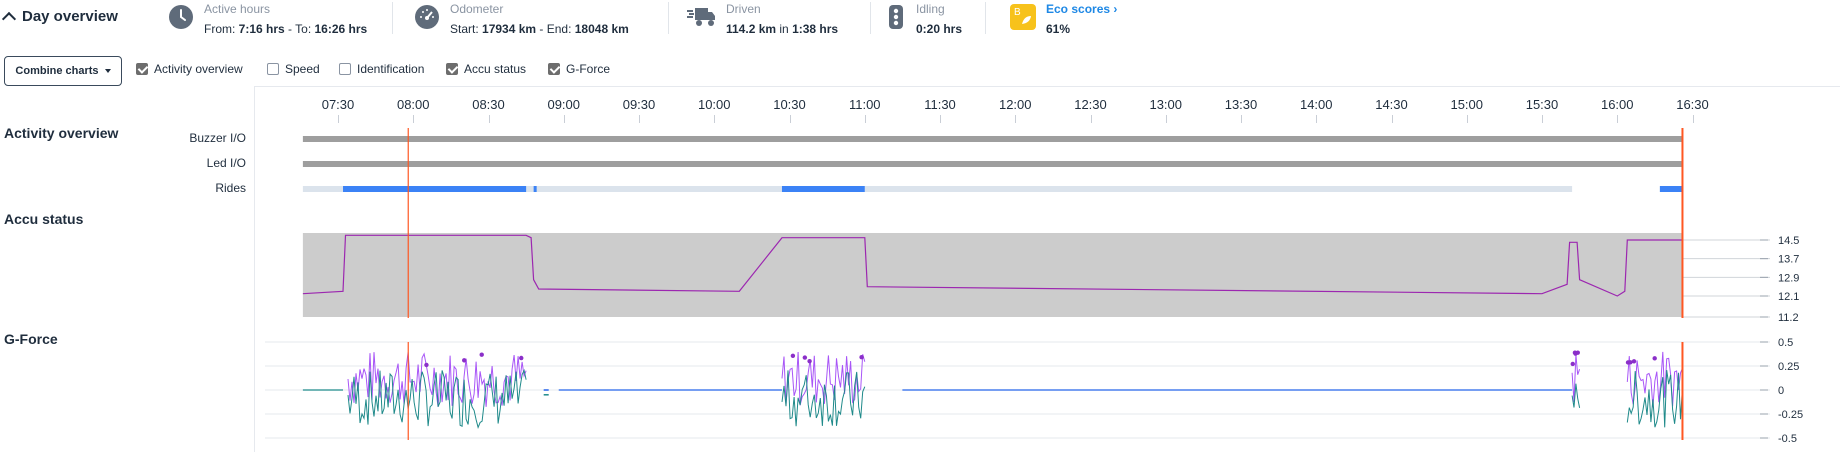 This screenshot has height=452, width=1840. Describe the element at coordinates (992, 164) in the screenshot. I see `led-bar` at that location.